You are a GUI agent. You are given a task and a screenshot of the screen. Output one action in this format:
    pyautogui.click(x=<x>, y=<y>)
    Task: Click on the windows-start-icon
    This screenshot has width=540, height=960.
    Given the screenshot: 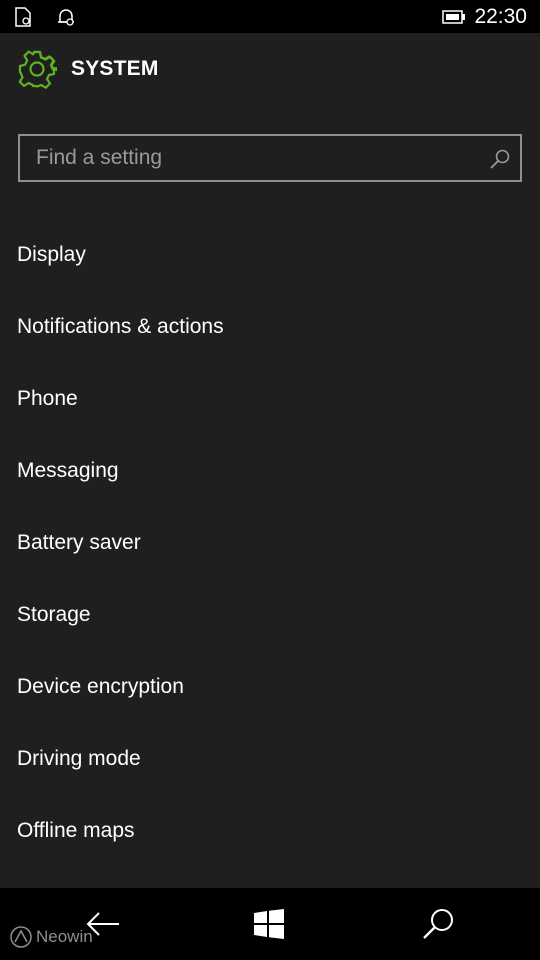 What is the action you would take?
    pyautogui.click(x=269, y=924)
    